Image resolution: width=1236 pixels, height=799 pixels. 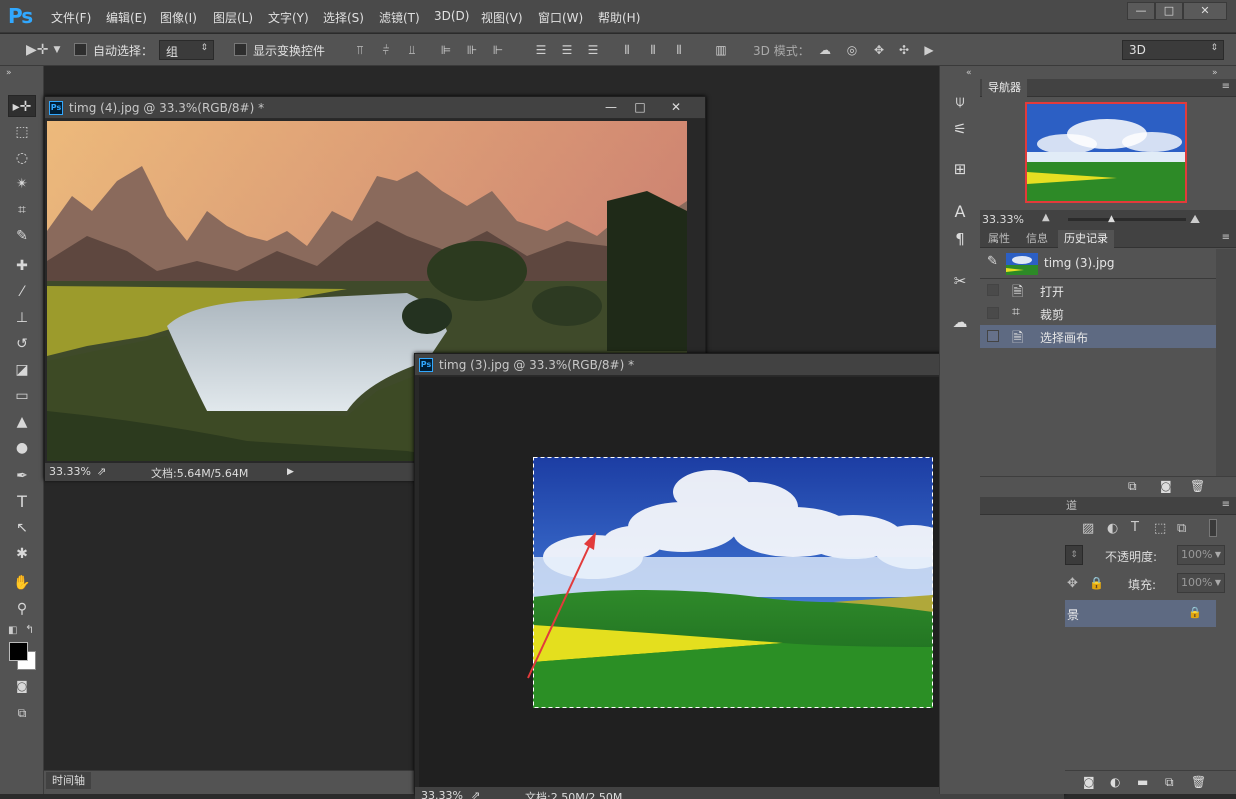 I want to click on menu-edit: 编辑(E), so click(x=126, y=17).